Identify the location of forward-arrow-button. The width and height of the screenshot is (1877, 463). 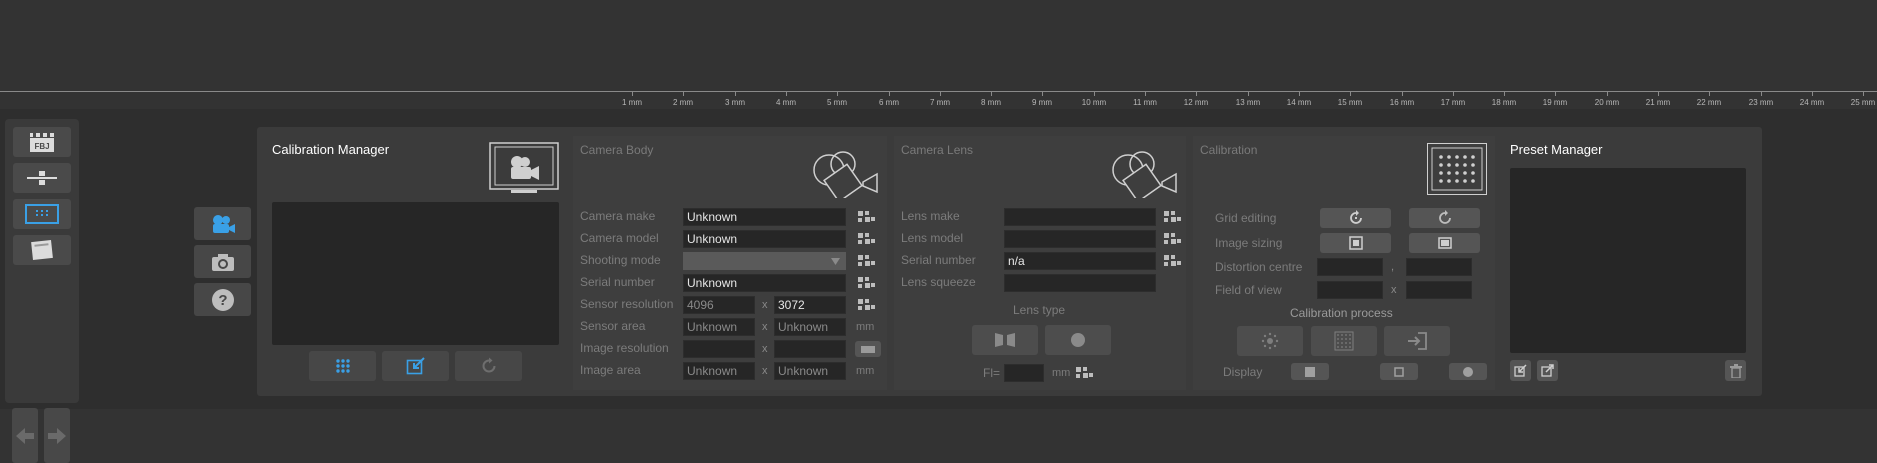
(57, 435).